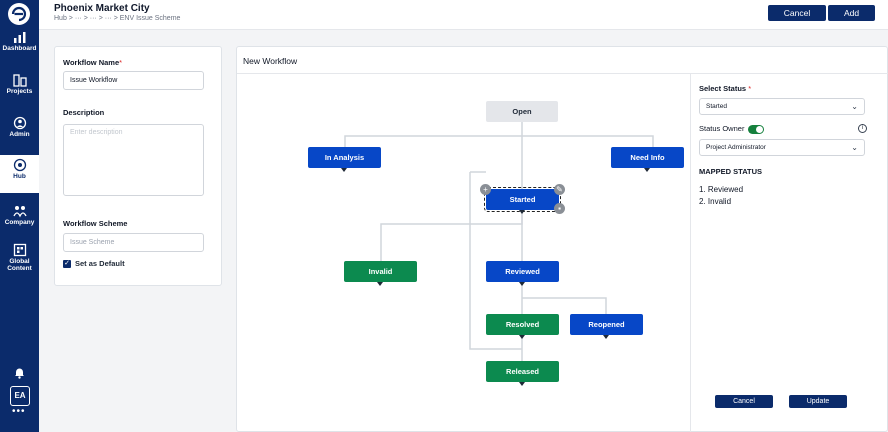 This screenshot has width=888, height=432. I want to click on sidebar-item-dashboard: Dashboard, so click(19, 46).